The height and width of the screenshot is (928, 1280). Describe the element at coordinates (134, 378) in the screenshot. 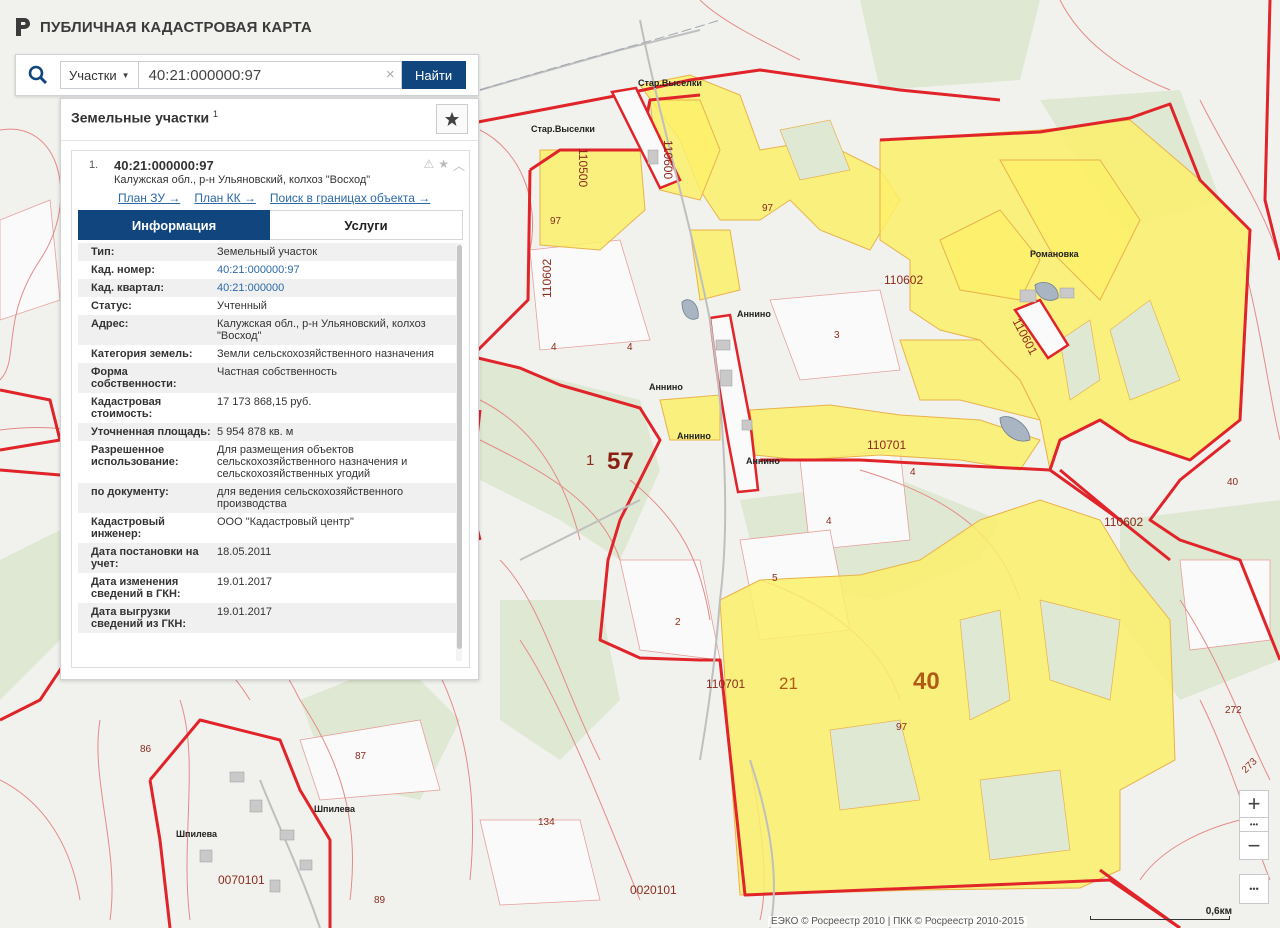

I see `info-key: Форма собственности:` at that location.